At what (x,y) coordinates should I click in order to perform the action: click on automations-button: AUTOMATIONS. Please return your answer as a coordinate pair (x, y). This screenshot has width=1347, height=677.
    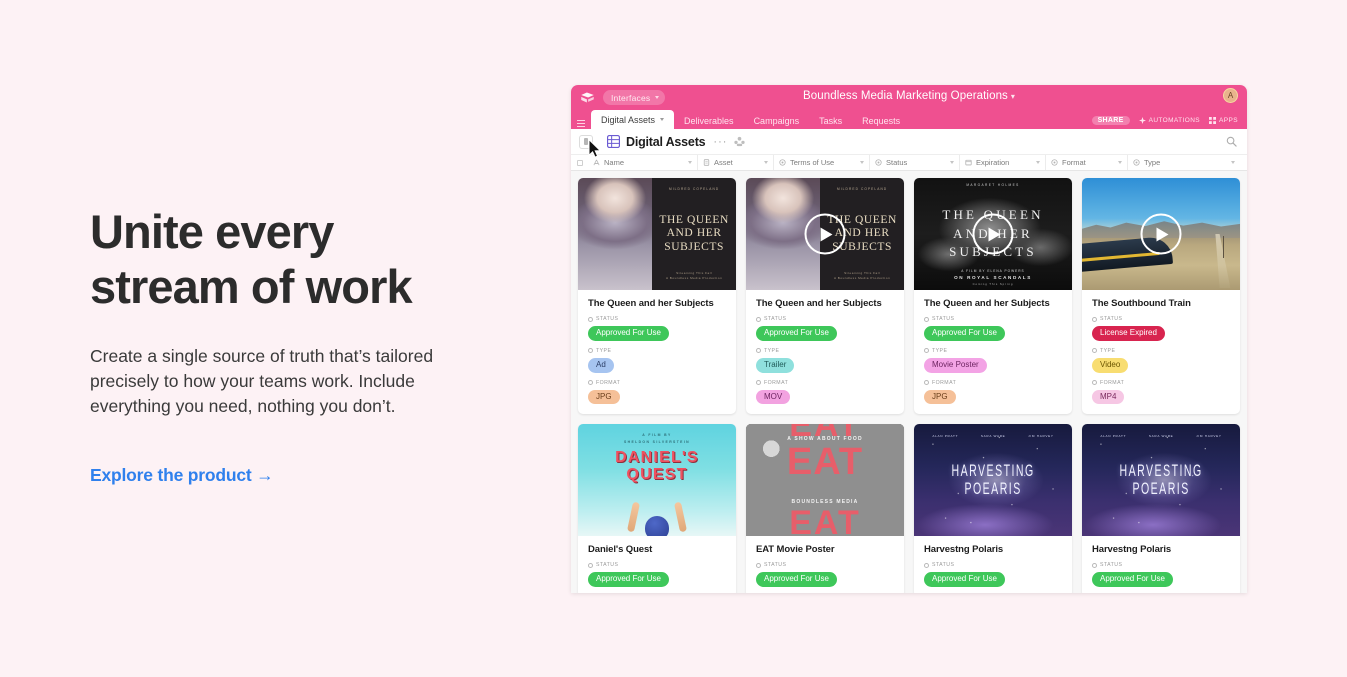
    Looking at the image, I should click on (1169, 120).